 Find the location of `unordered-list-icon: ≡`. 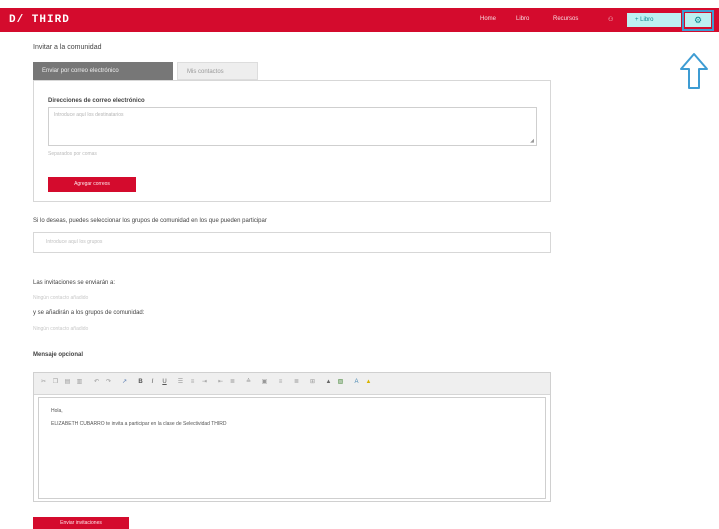

unordered-list-icon: ≡ is located at coordinates (192, 382).